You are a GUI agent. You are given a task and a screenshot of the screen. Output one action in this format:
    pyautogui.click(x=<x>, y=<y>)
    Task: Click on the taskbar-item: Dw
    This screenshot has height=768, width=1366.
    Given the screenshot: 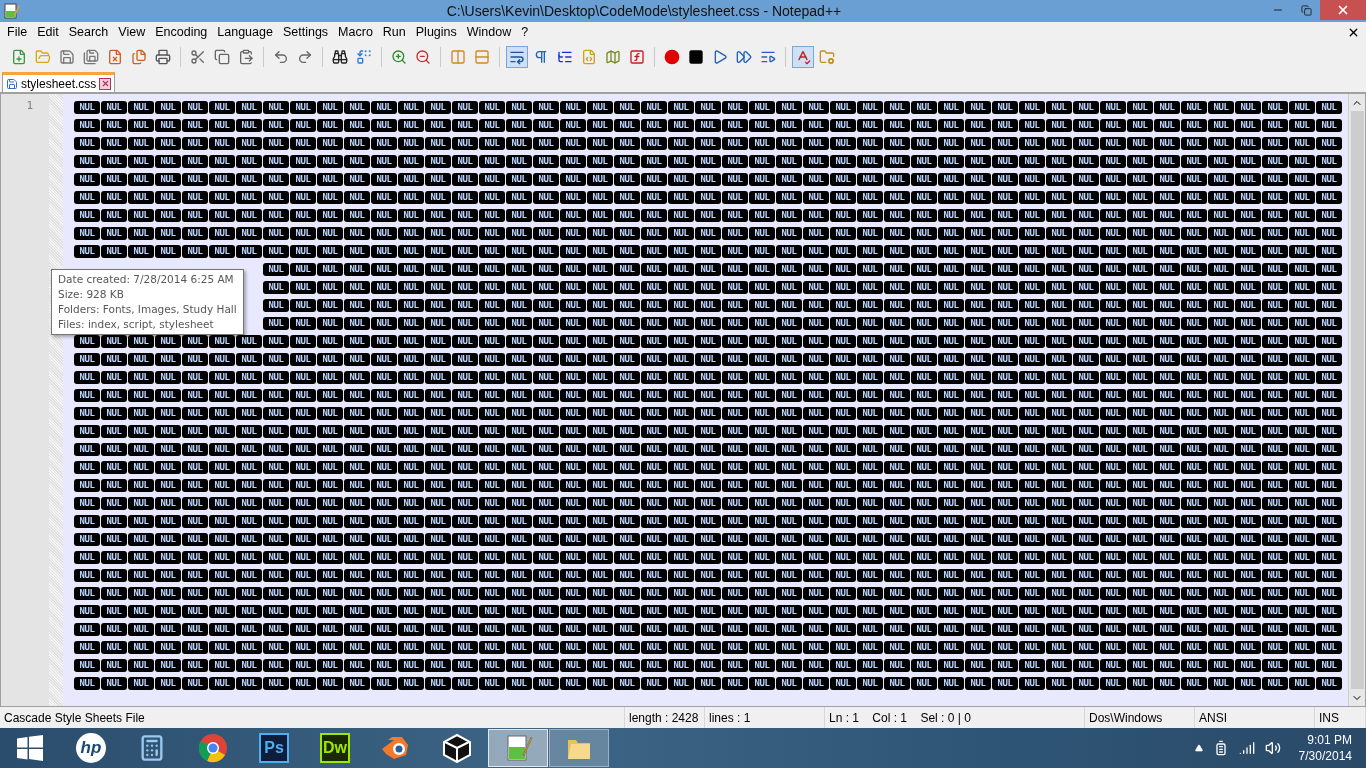 What is the action you would take?
    pyautogui.click(x=335, y=748)
    